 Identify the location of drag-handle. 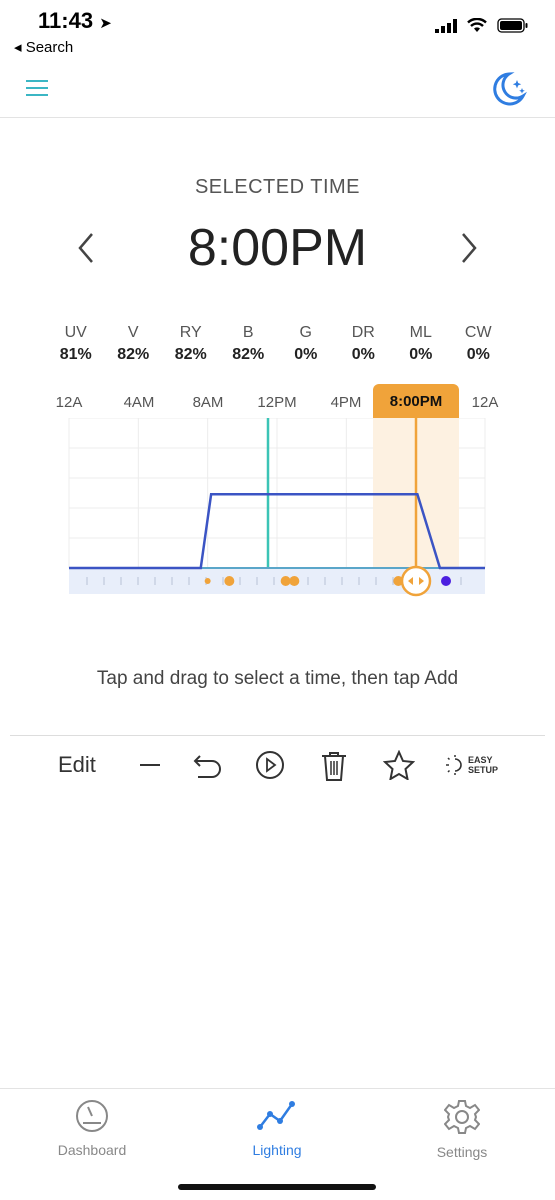
(416, 581).